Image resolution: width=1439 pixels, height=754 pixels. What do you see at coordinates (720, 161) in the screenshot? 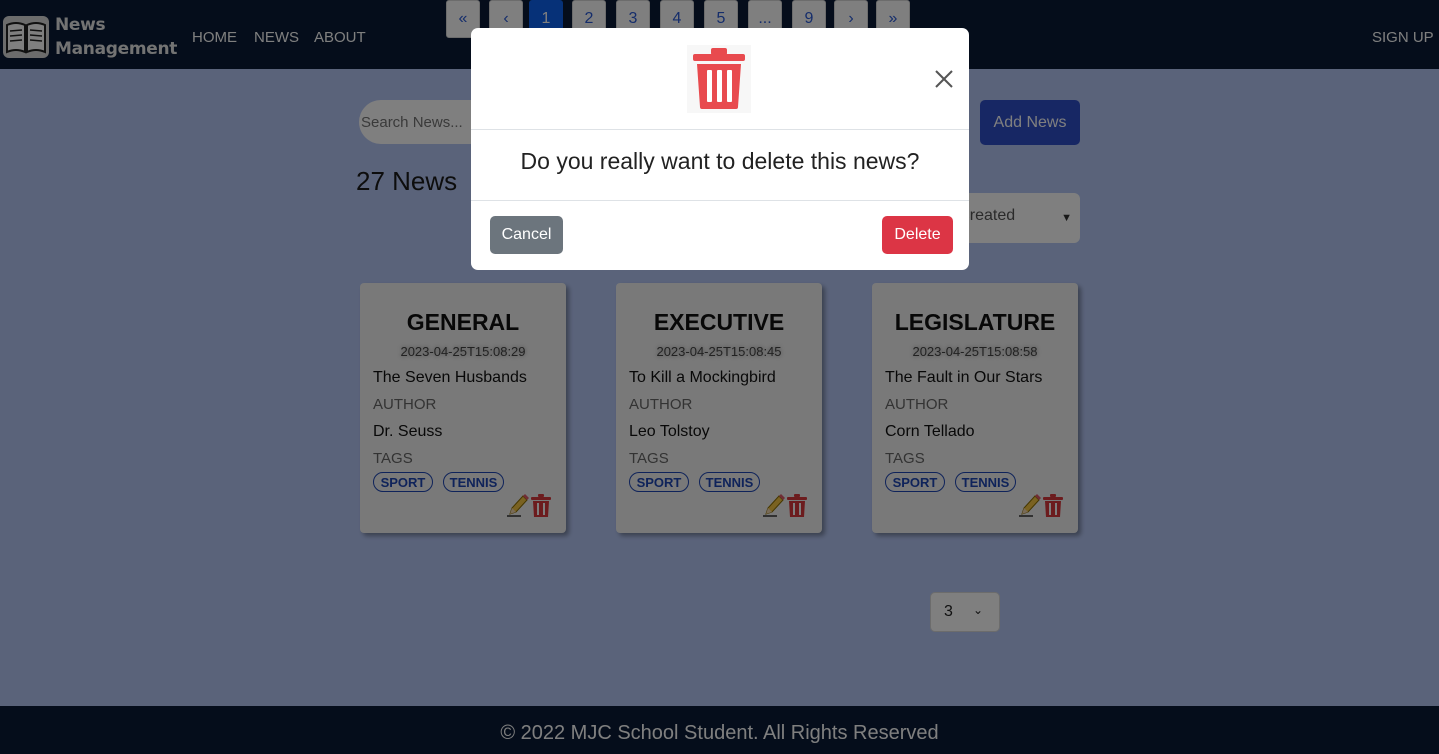
I see `modal-question: Do you really want to delete this news?` at bounding box center [720, 161].